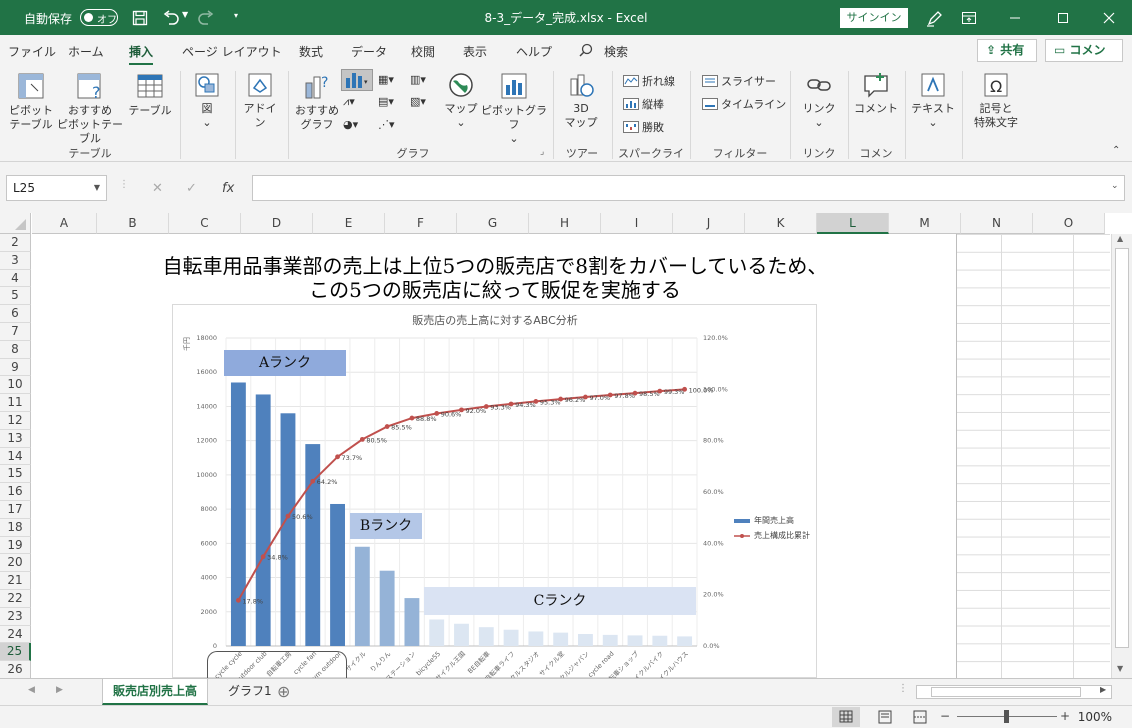 The image size is (1132, 728). Describe the element at coordinates (386, 124) in the screenshot. I see `scatter-chart-icon: ⋰▾` at that location.